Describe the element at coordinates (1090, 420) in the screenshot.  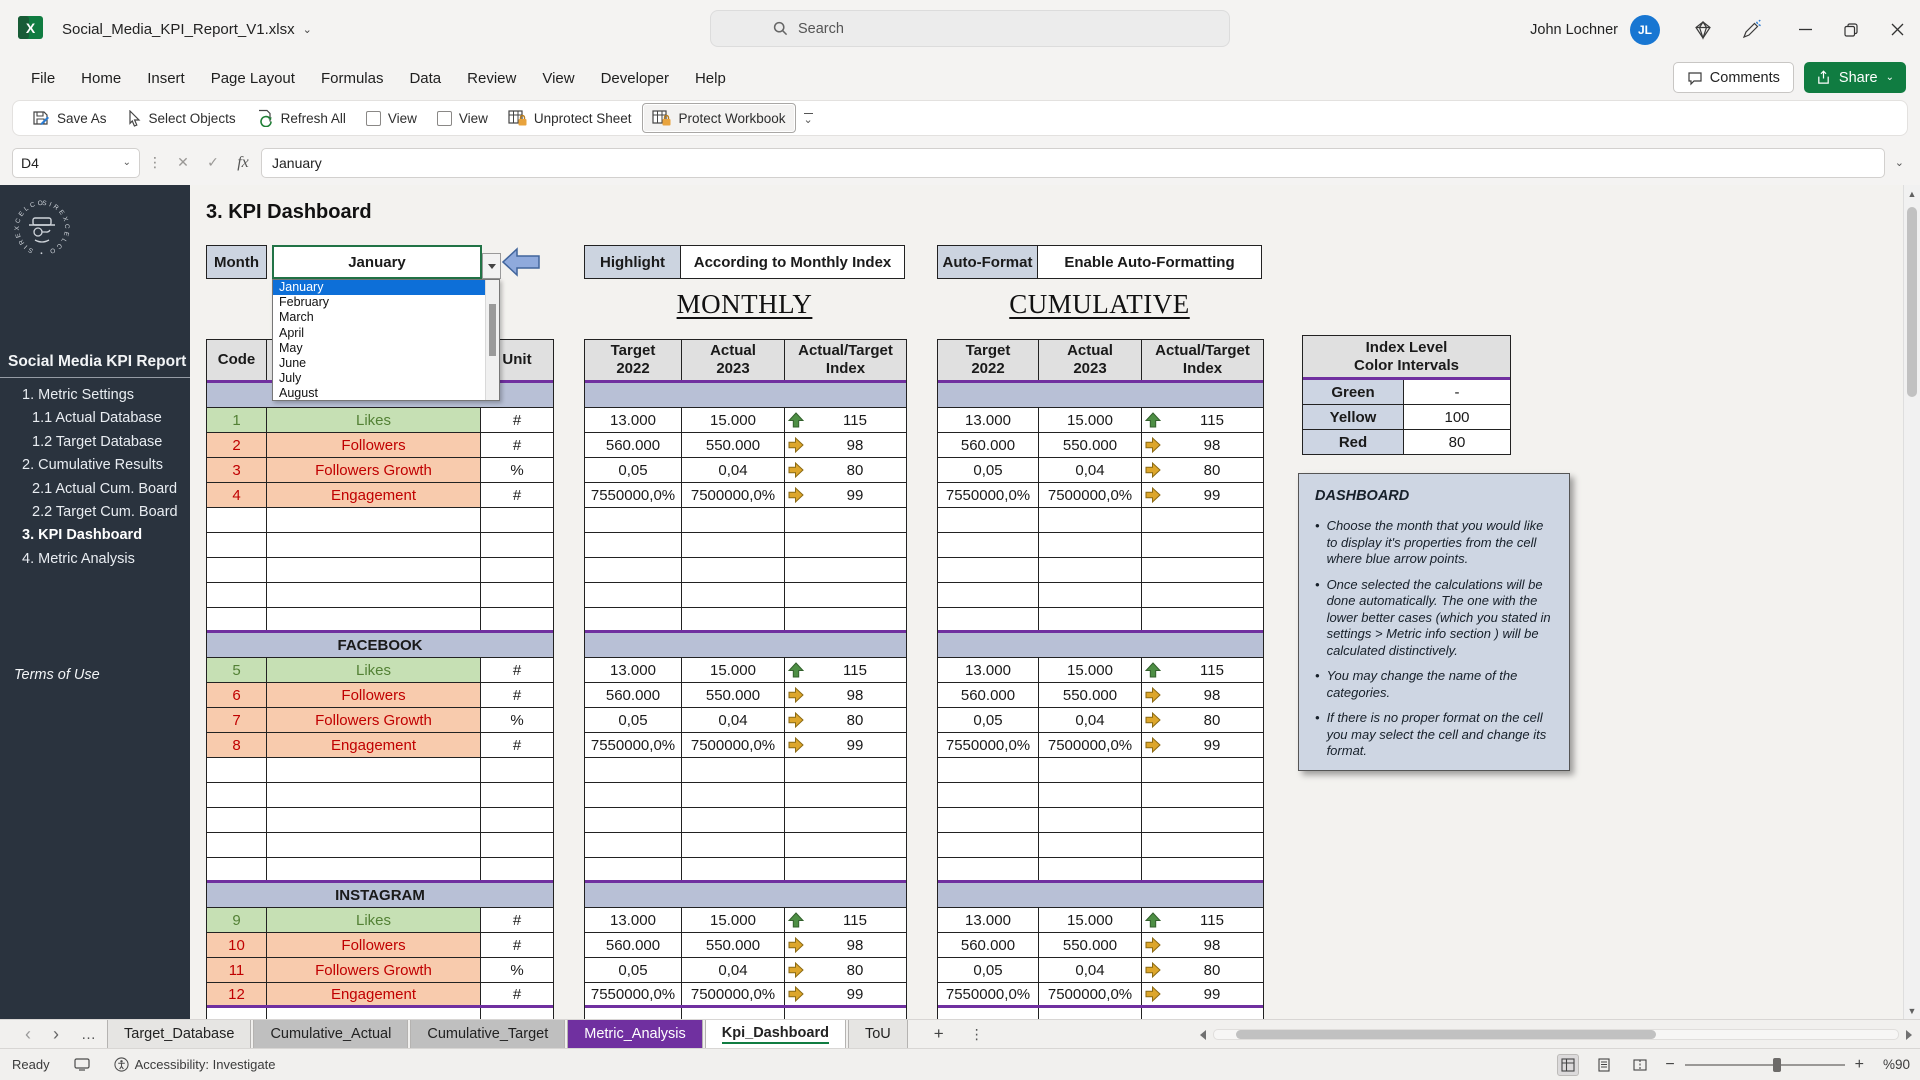
I see `cumulative-actual-cell: 15.000` at that location.